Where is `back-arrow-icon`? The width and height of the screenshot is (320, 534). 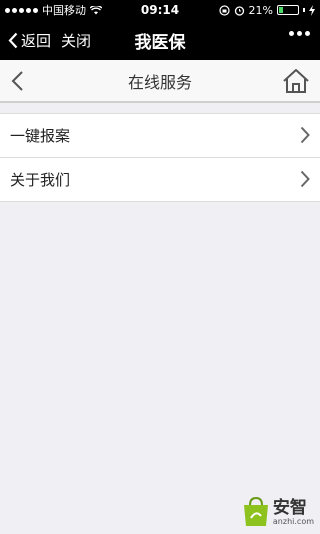 back-arrow-icon is located at coordinates (17, 81).